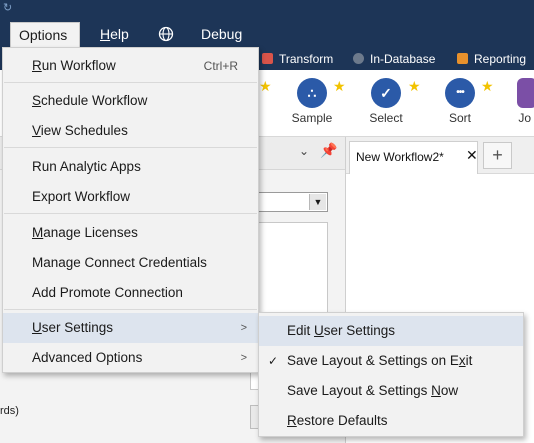 Image resolution: width=534 pixels, height=443 pixels. I want to click on select-tool-icon: ✓, so click(386, 93).